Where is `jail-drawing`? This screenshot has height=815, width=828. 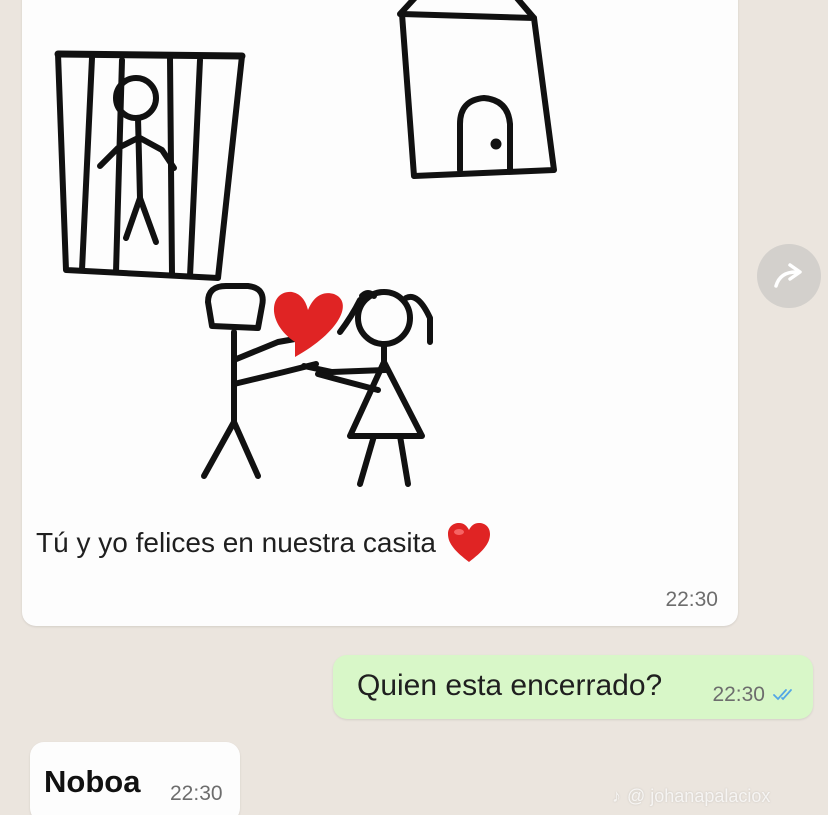 jail-drawing is located at coordinates (150, 165).